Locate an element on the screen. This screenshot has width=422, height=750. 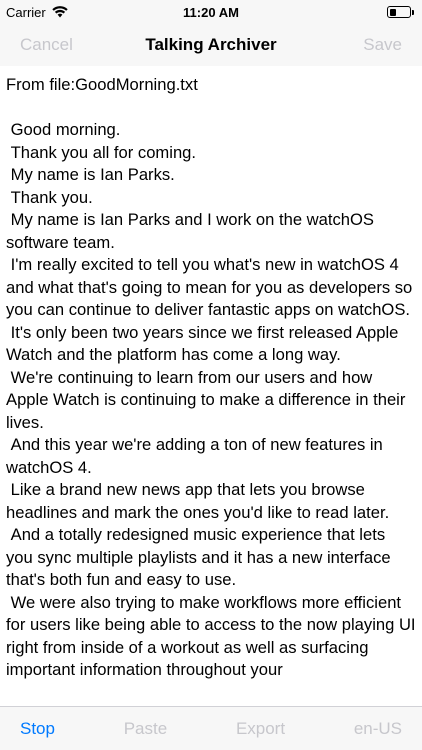
transcript-line: Good morning. is located at coordinates (63, 129).